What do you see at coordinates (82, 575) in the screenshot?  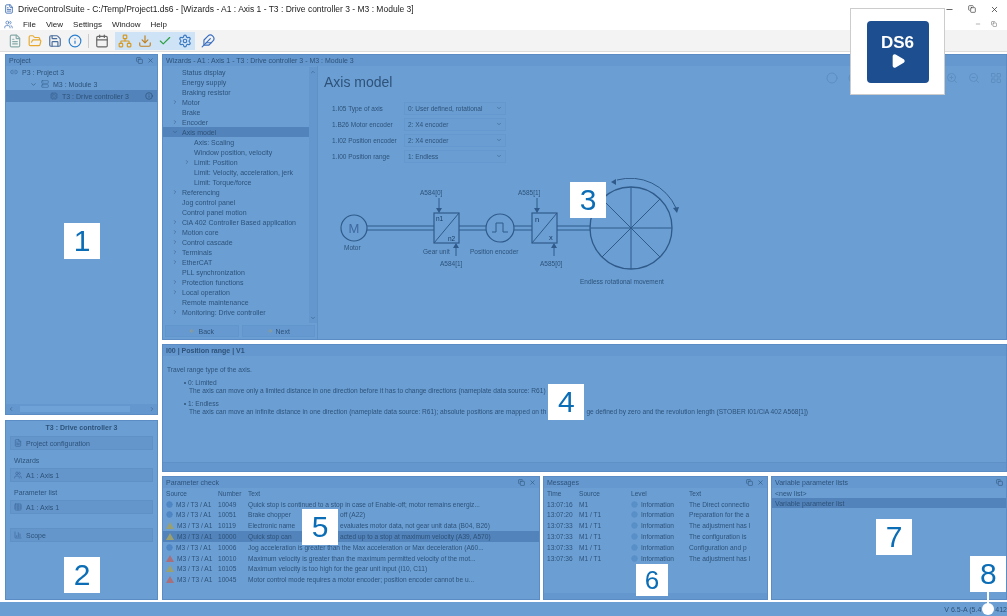 I see `callout-number: 2` at bounding box center [82, 575].